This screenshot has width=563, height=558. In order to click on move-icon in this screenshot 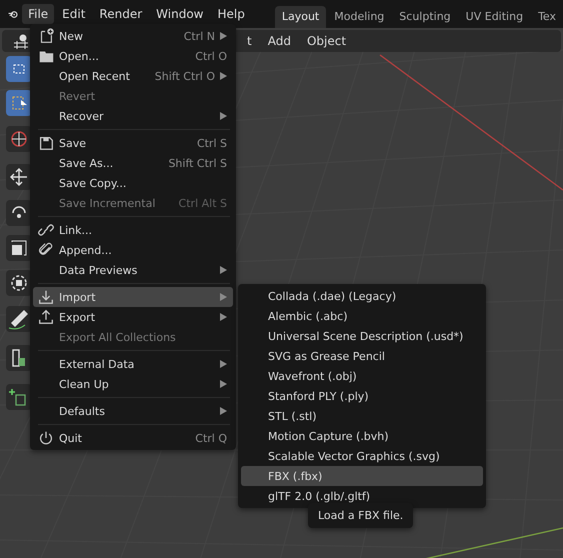, I will do `click(19, 177)`.